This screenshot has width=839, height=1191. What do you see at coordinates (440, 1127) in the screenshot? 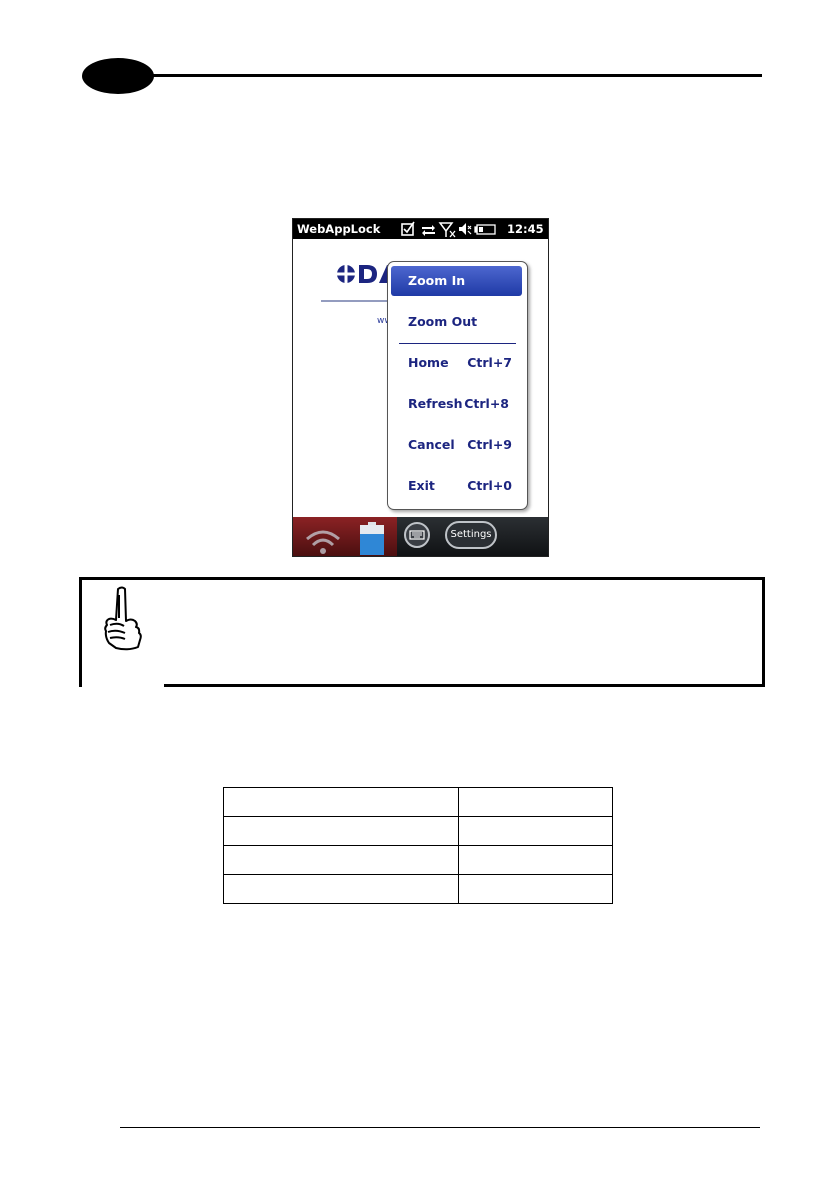
I see `footer-rule` at bounding box center [440, 1127].